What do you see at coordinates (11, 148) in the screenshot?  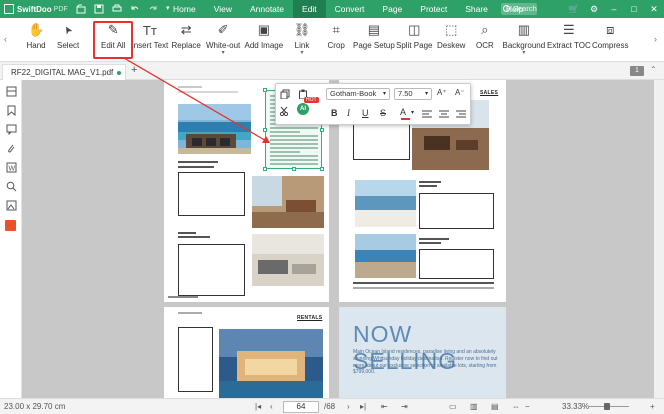 I see `attachment-icon` at bounding box center [11, 148].